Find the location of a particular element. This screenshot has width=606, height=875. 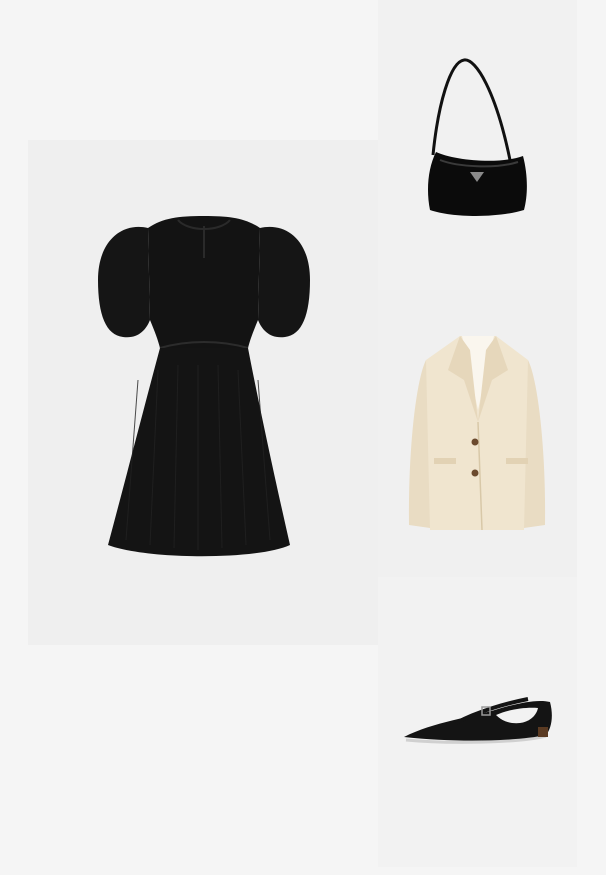

shoulder-bag-image is located at coordinates (477, 137).